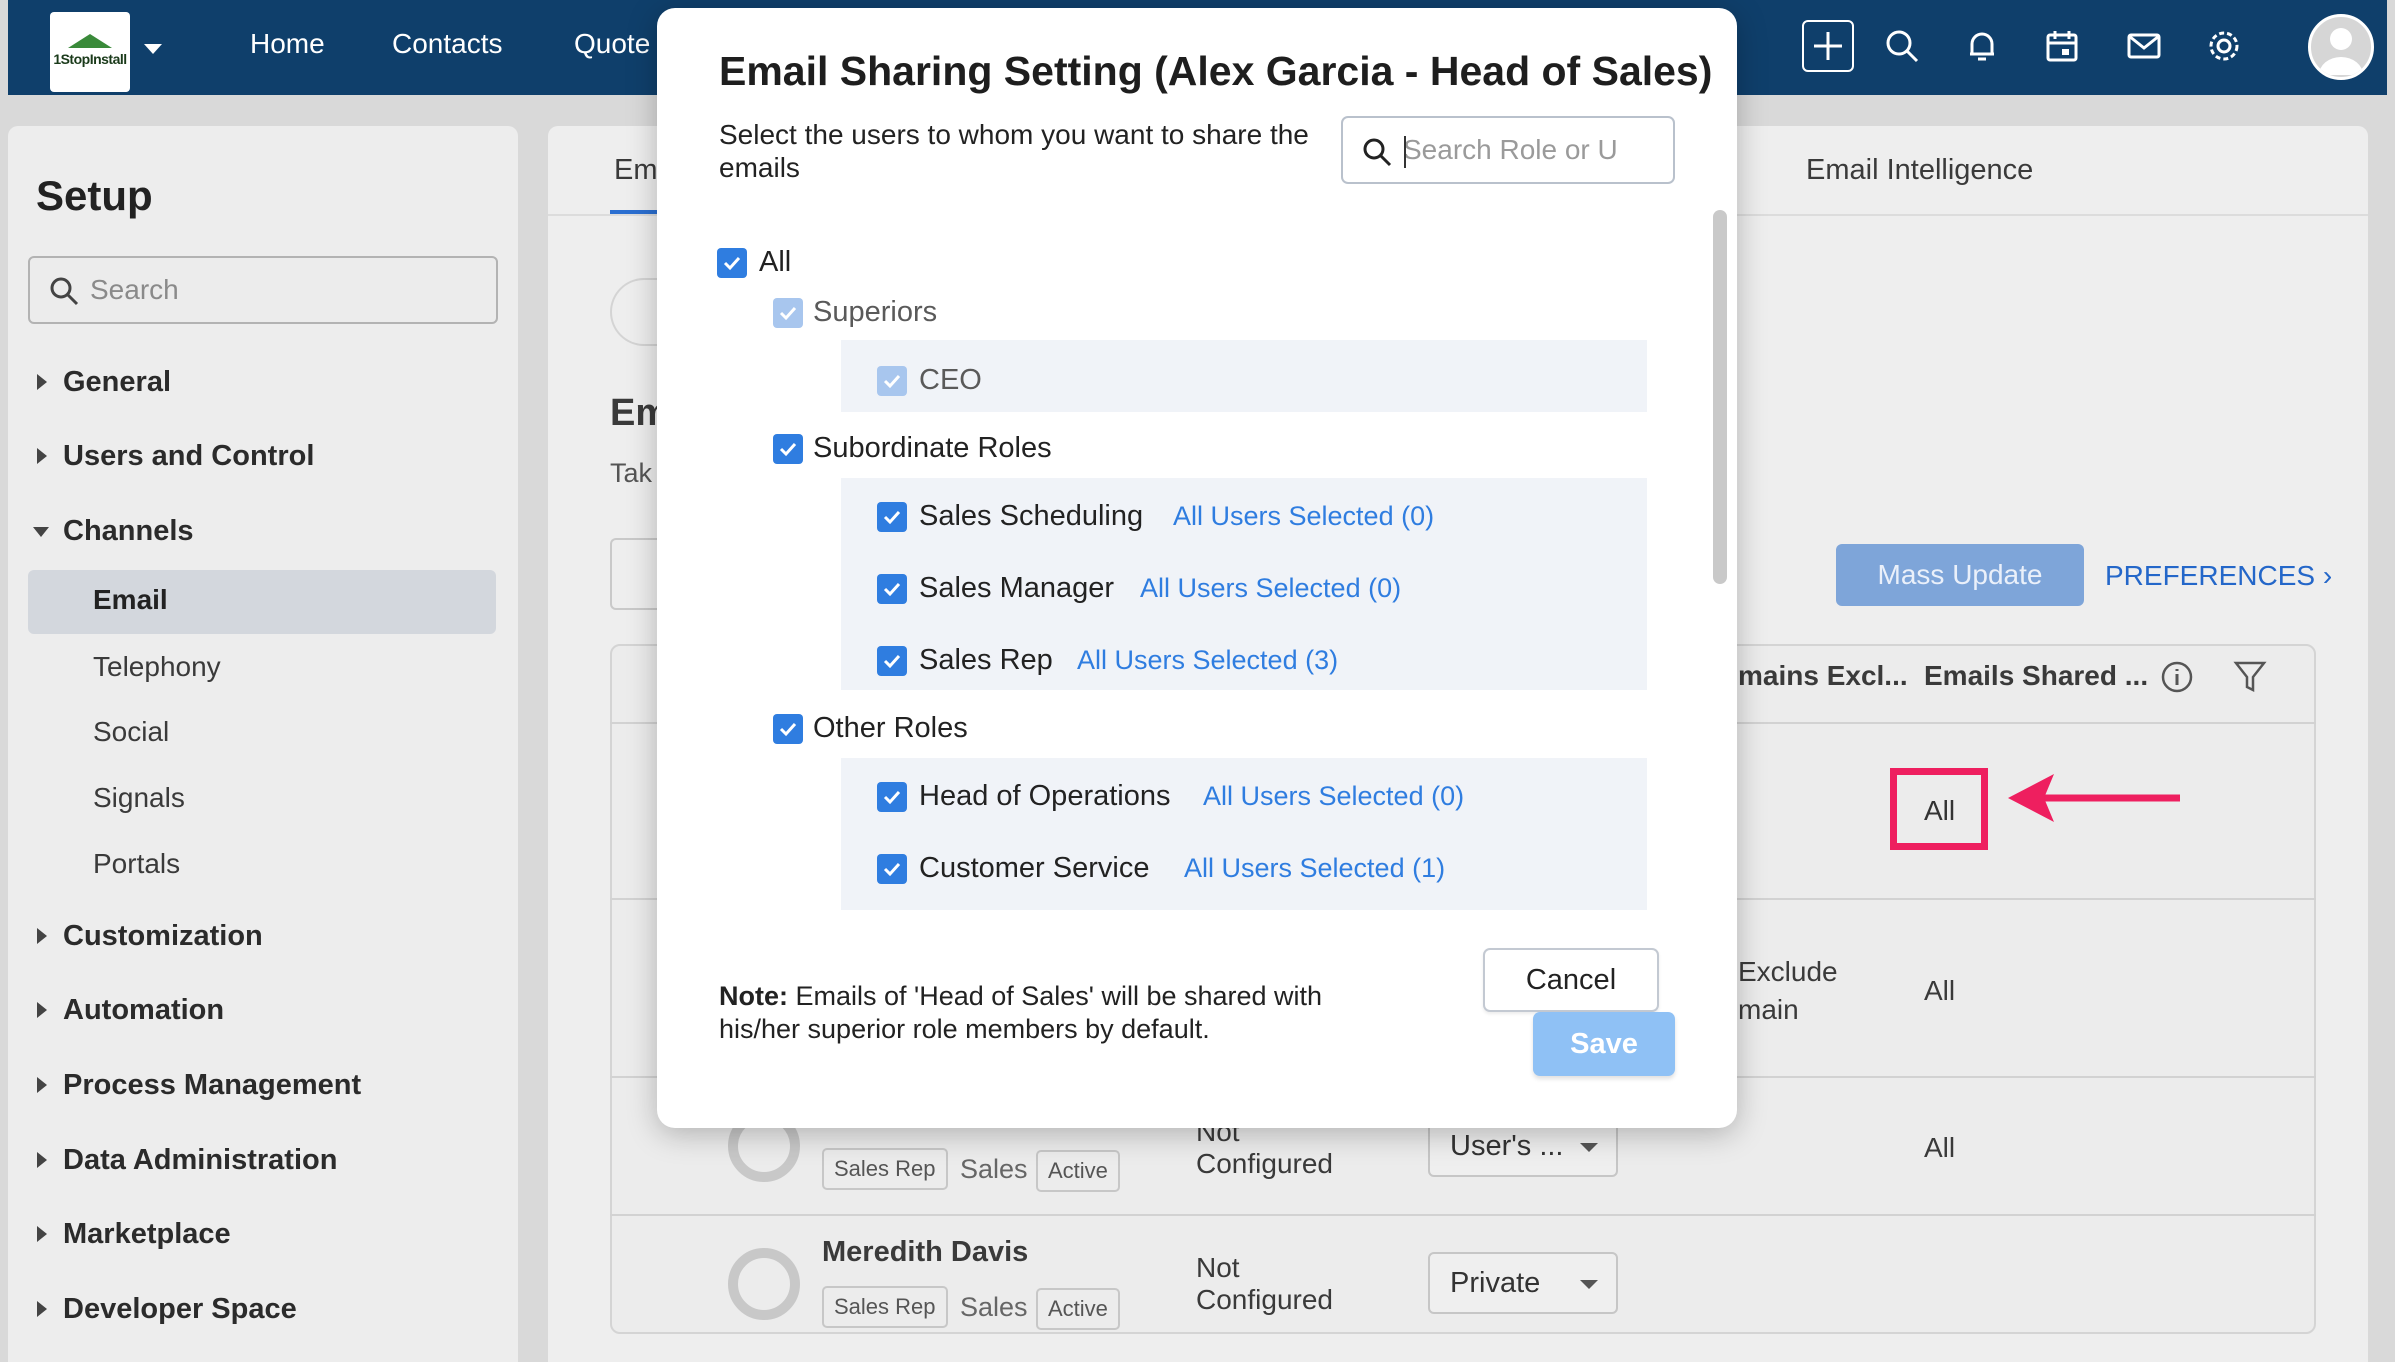 This screenshot has width=2395, height=1362. Describe the element at coordinates (892, 589) in the screenshot. I see `checkbox-sales-manager` at that location.